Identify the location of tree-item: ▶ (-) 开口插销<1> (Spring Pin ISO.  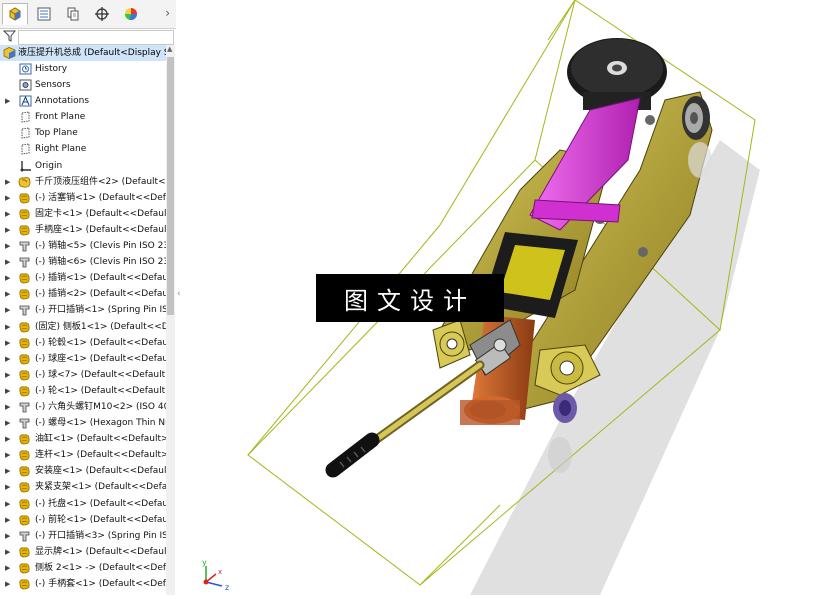
(83, 310).